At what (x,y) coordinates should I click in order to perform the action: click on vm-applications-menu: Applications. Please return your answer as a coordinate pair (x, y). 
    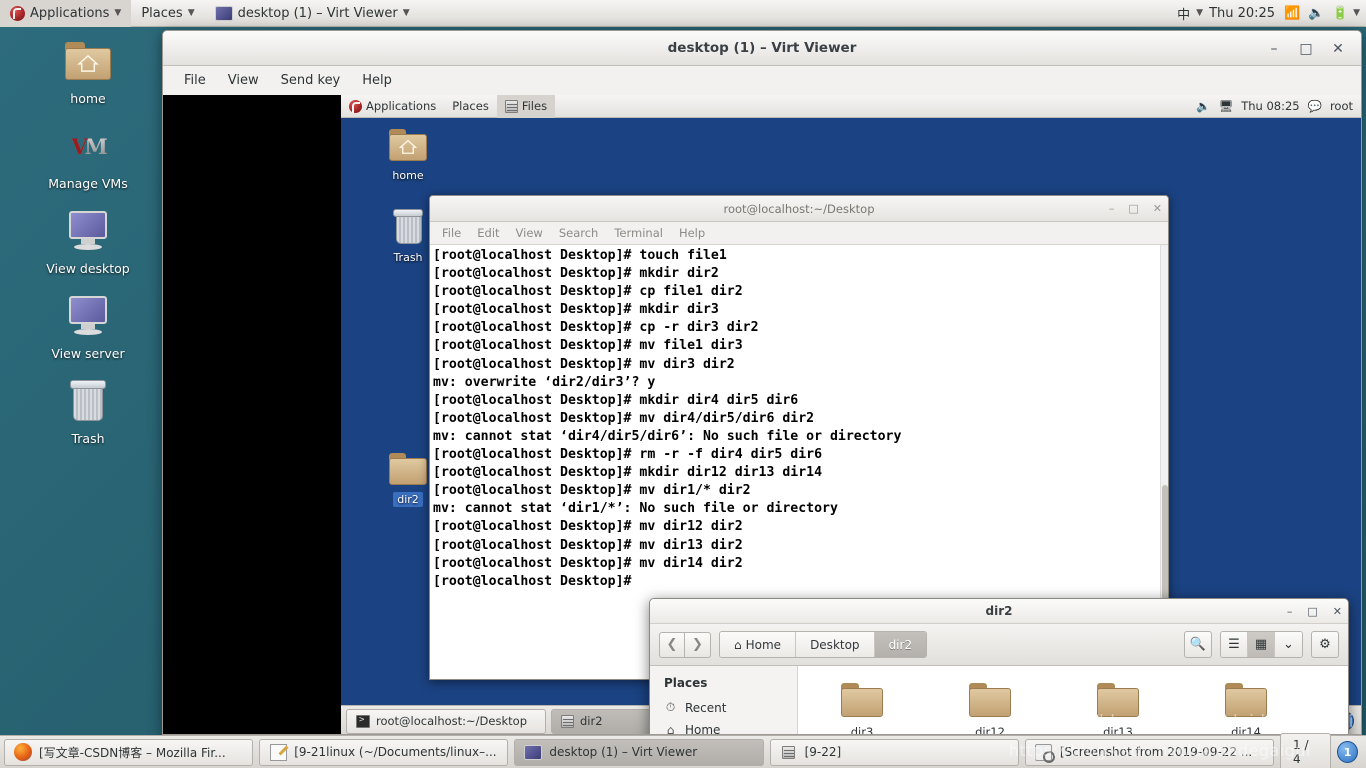
    Looking at the image, I should click on (392, 106).